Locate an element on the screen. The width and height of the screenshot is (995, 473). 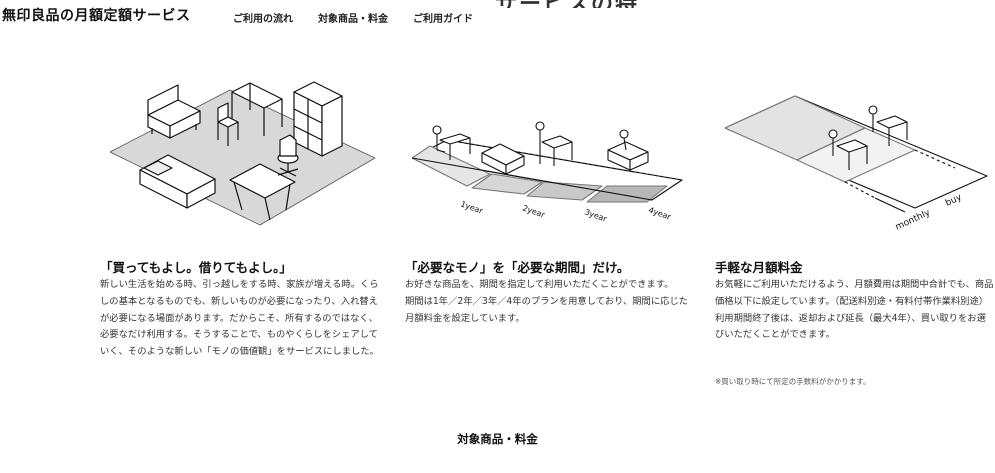
section-heading-products-pricing: 対象商品・料金 is located at coordinates (497, 439).